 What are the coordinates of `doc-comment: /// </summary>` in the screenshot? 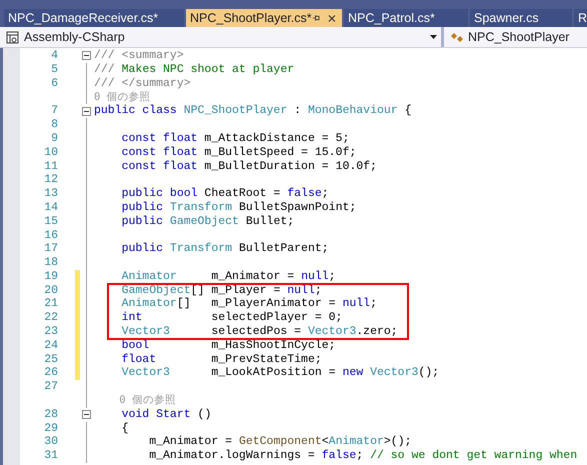 It's located at (142, 83).